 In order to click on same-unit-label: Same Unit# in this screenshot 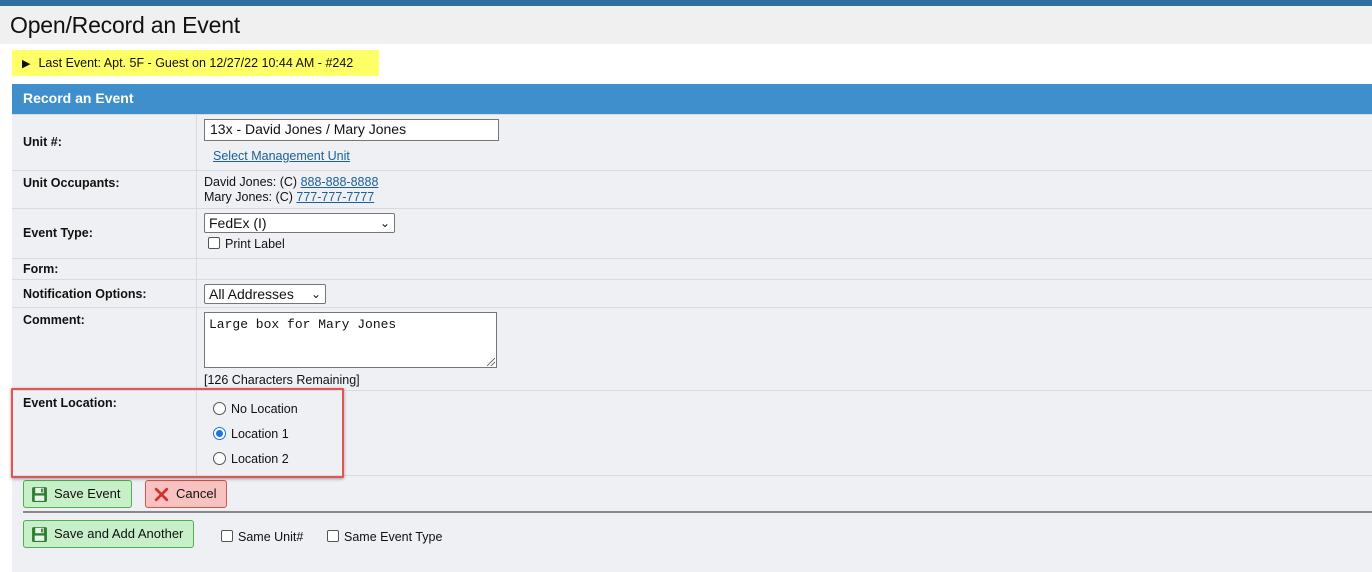, I will do `click(271, 537)`.